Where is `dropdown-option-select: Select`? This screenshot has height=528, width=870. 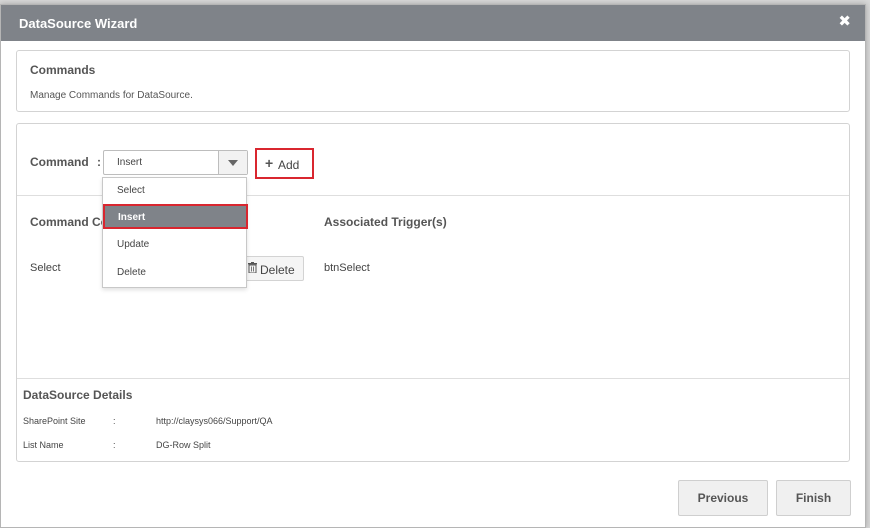
dropdown-option-select: Select is located at coordinates (174, 190).